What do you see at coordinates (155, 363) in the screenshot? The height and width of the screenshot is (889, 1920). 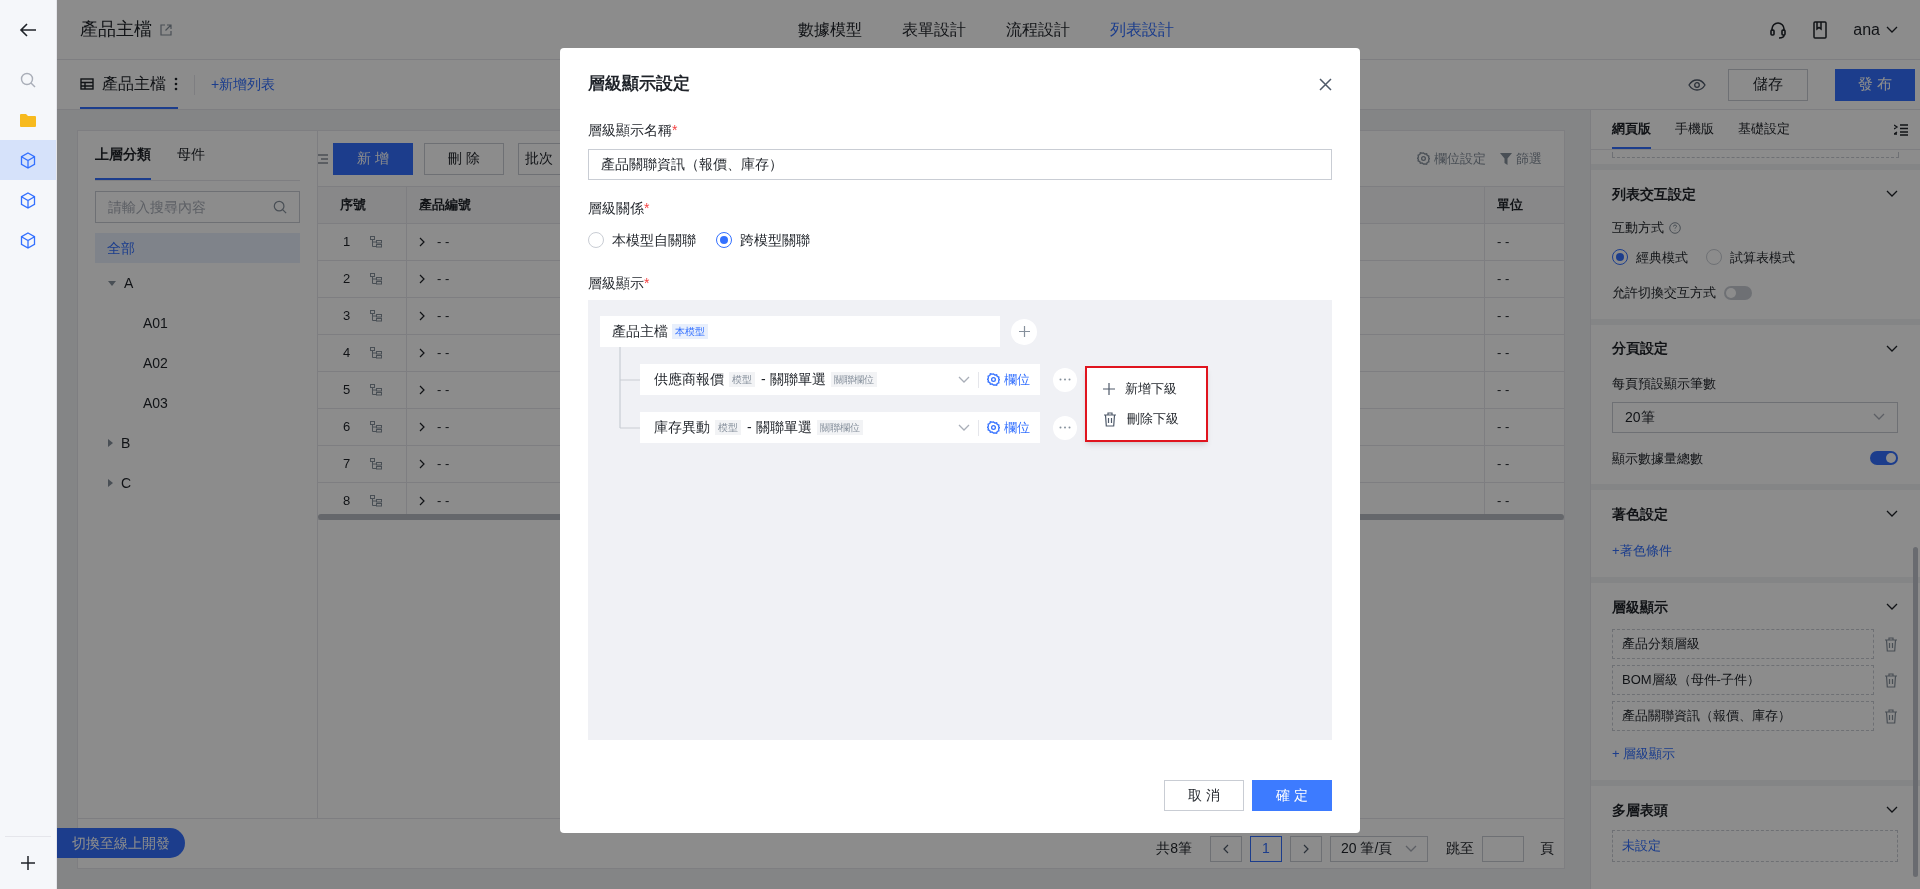 I see `tree-item: A02` at bounding box center [155, 363].